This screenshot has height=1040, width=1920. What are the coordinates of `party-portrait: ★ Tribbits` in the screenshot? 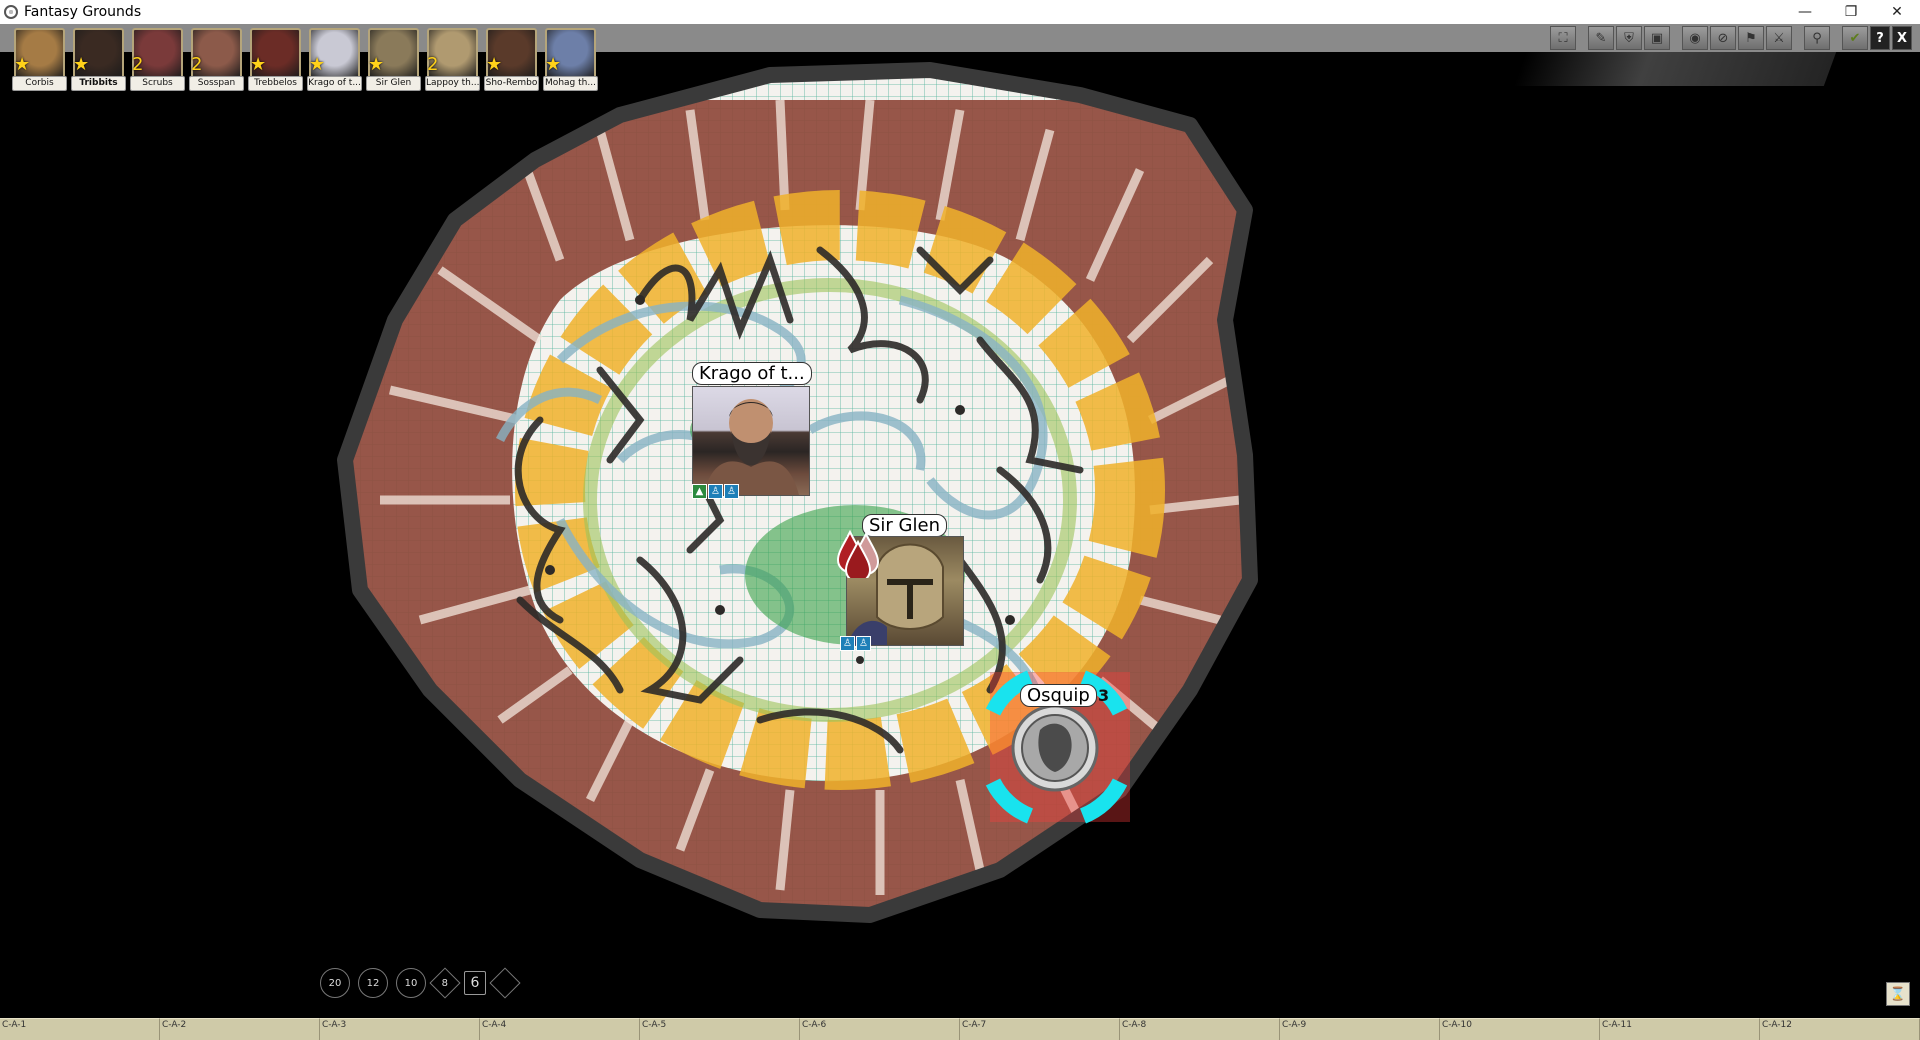 It's located at (98, 59).